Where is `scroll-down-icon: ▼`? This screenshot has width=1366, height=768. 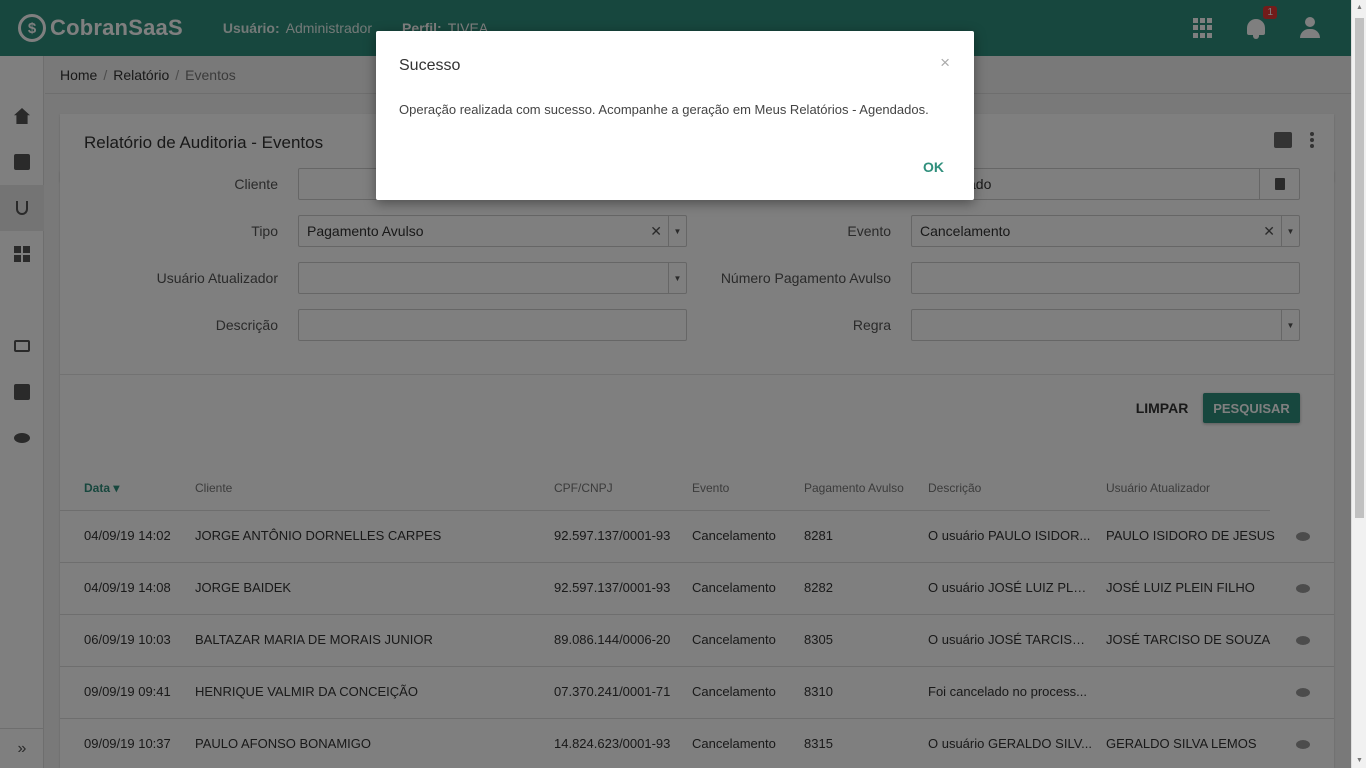
scroll-down-icon: ▼ is located at coordinates (1359, 760).